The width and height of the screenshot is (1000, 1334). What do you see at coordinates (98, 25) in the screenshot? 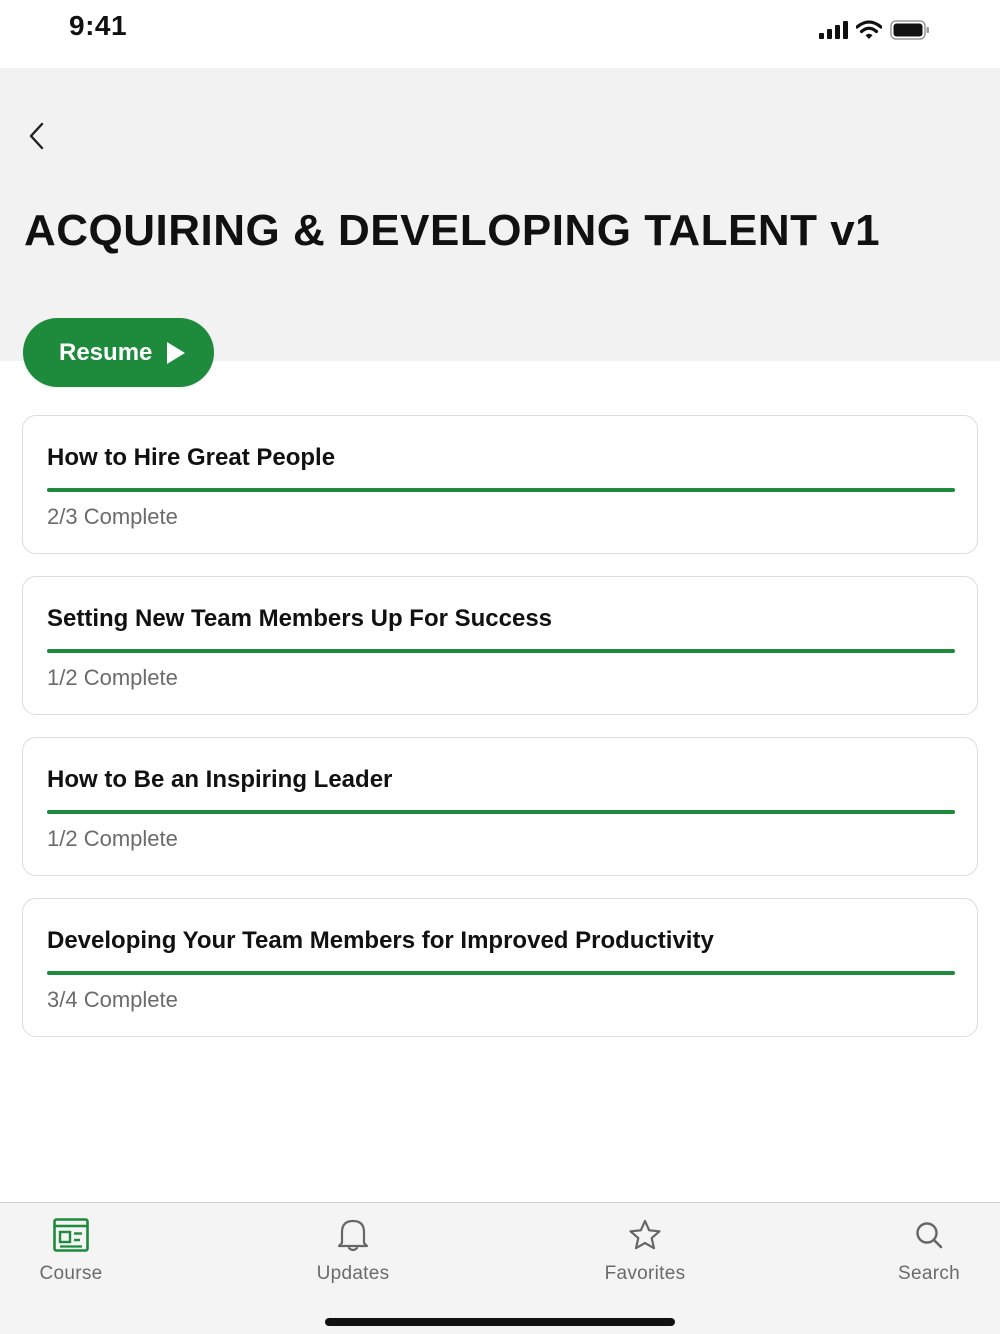
I see `status-time: 9:41` at bounding box center [98, 25].